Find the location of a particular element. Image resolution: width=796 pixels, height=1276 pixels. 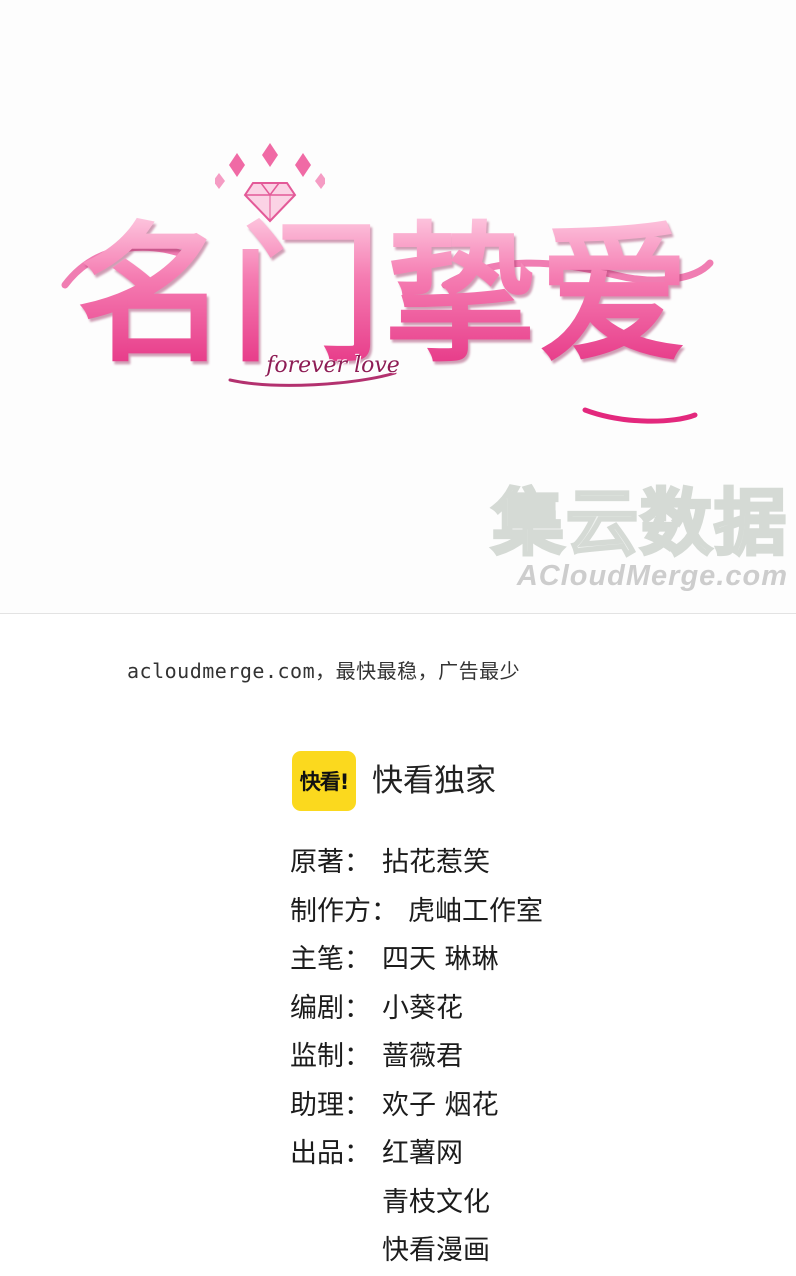

credit-label: 制作方： is located at coordinates (344, 911).